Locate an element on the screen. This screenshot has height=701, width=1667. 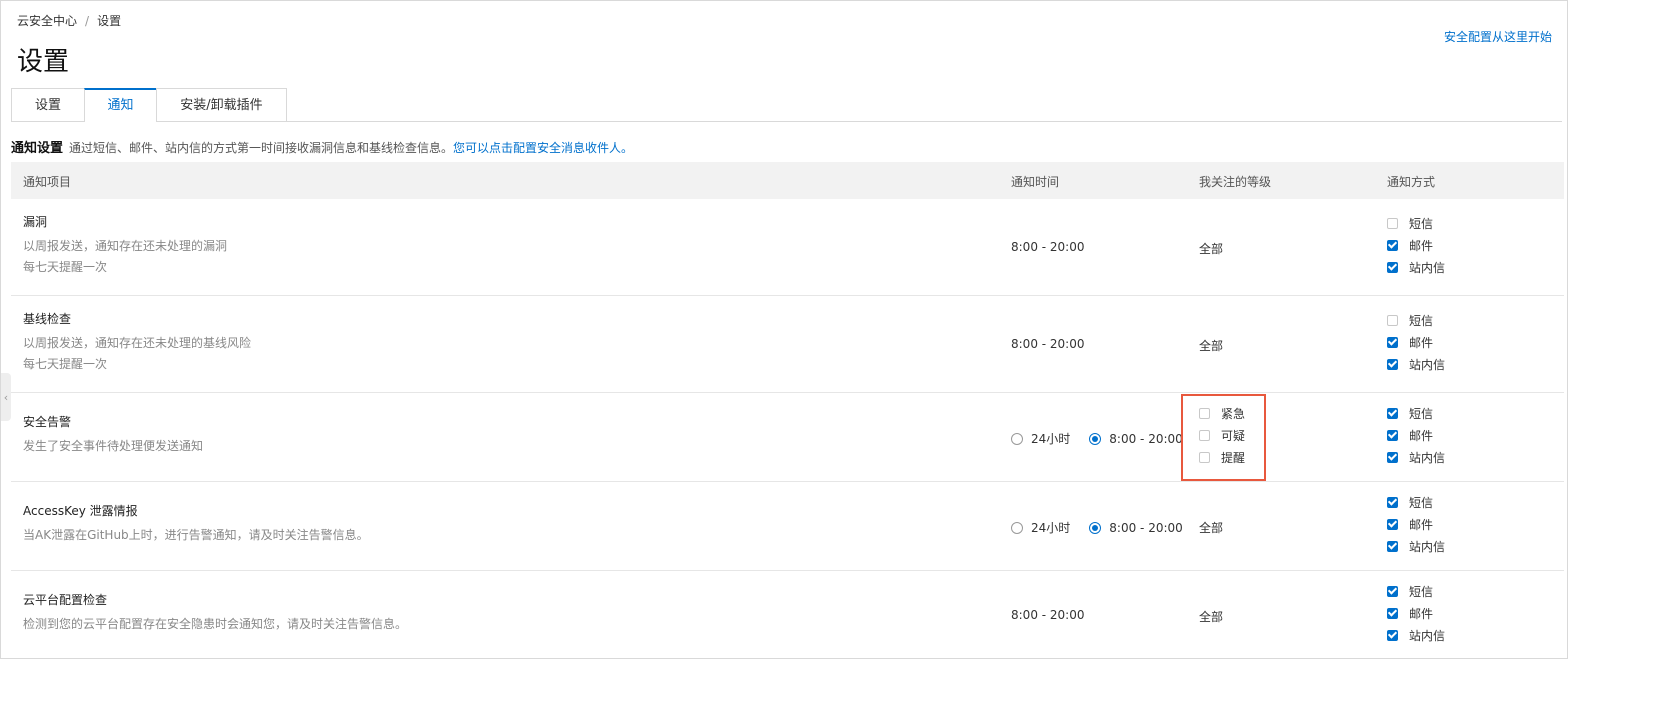
header-item: 通知项目 is located at coordinates (47, 182).